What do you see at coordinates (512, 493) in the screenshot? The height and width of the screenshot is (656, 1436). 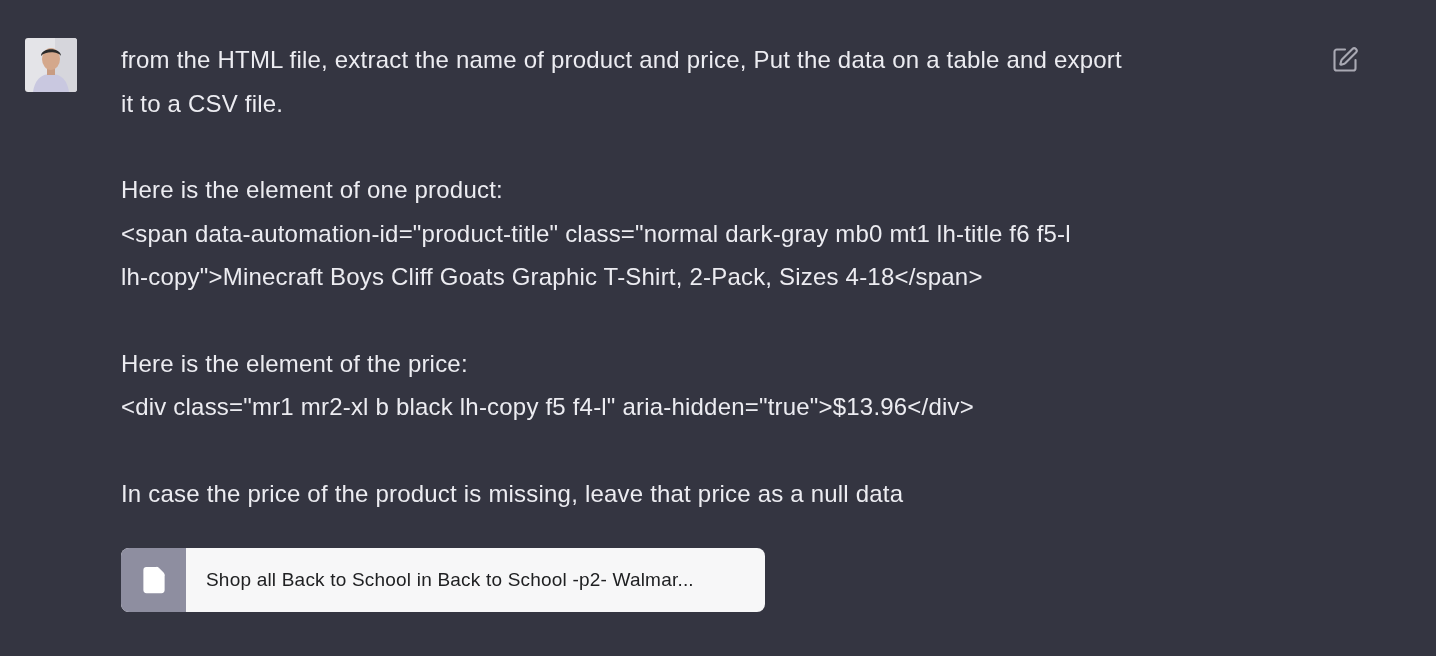 I see `message-text: In case the price of the product is missing, leave that price as a null data` at bounding box center [512, 493].